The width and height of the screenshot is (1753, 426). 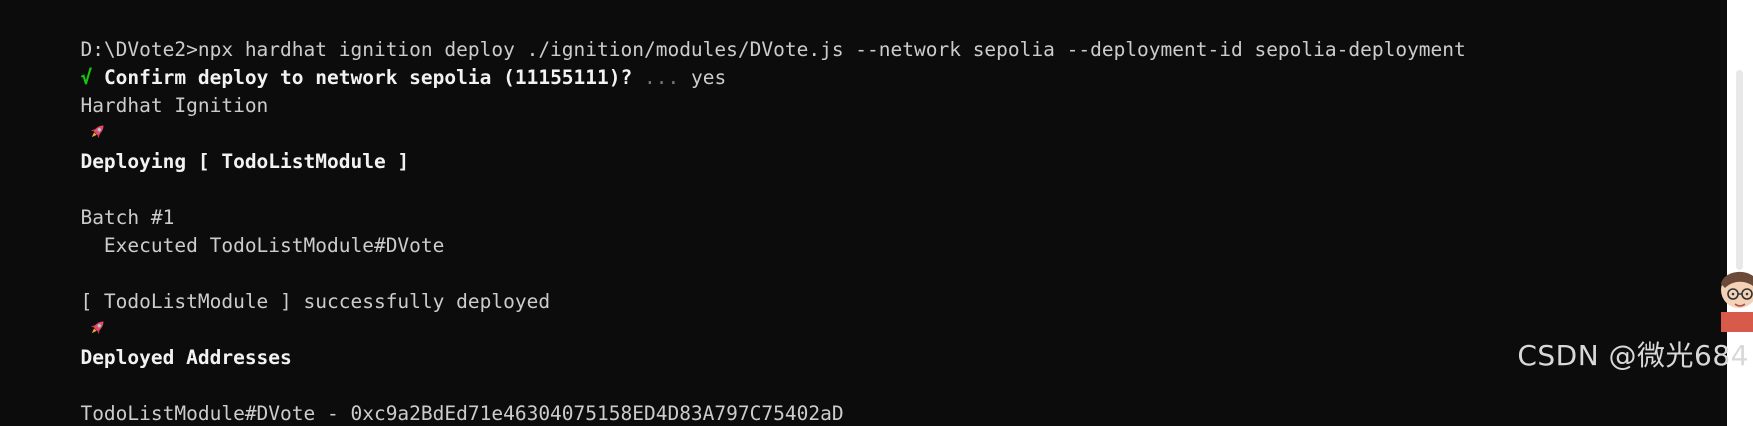 I want to click on deploying-line: Deploying [ TodoListModule ], so click(x=865, y=146).